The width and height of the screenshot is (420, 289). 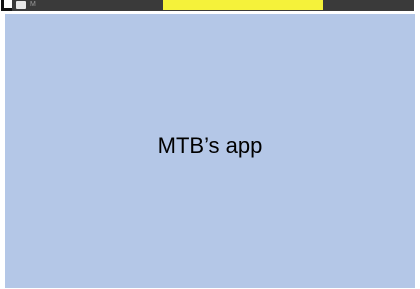 I want to click on titlebar-tab-1: M, so click(x=60, y=5).